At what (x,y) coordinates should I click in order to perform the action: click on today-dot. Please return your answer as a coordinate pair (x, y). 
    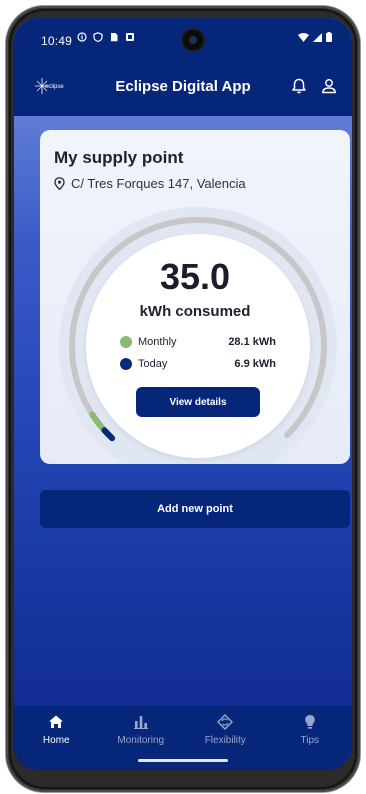
    Looking at the image, I should click on (126, 364).